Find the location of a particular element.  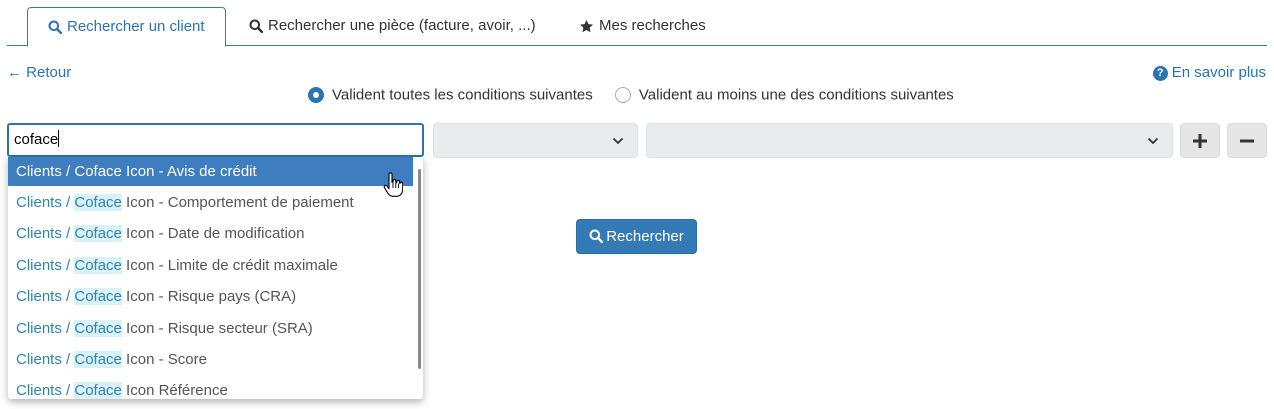

tab-search-client: Rechercher un client is located at coordinates (126, 27).